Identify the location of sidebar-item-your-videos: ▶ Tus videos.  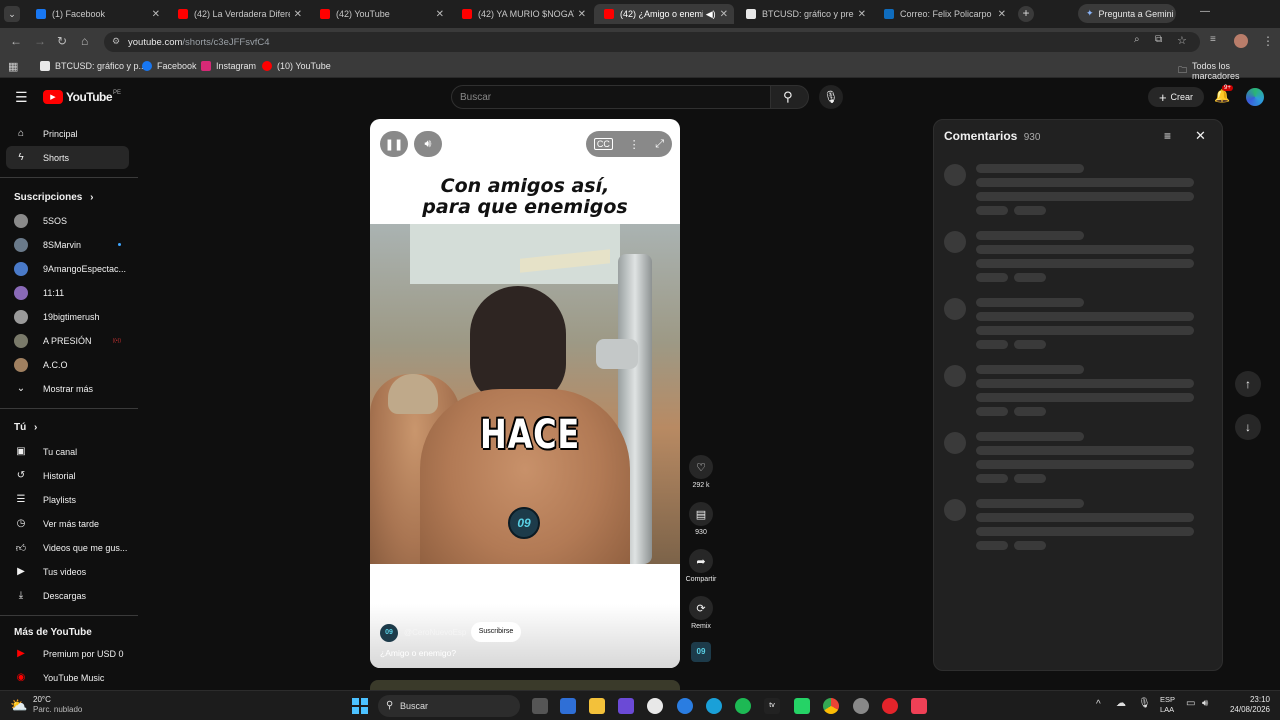
(67, 571).